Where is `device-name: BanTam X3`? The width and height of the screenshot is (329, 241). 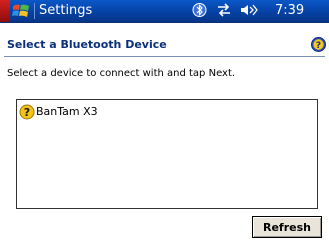
device-name: BanTam X3 is located at coordinates (67, 111).